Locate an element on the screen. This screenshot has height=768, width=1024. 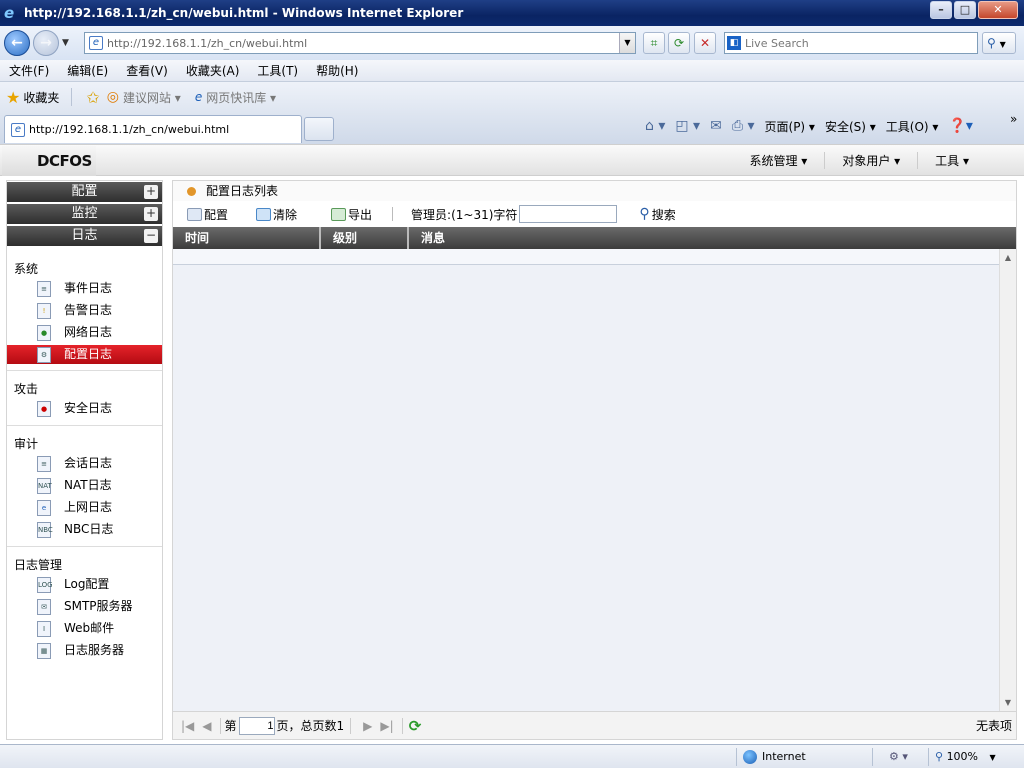
sidebar-item-label: Log配置 is located at coordinates (87, 584).